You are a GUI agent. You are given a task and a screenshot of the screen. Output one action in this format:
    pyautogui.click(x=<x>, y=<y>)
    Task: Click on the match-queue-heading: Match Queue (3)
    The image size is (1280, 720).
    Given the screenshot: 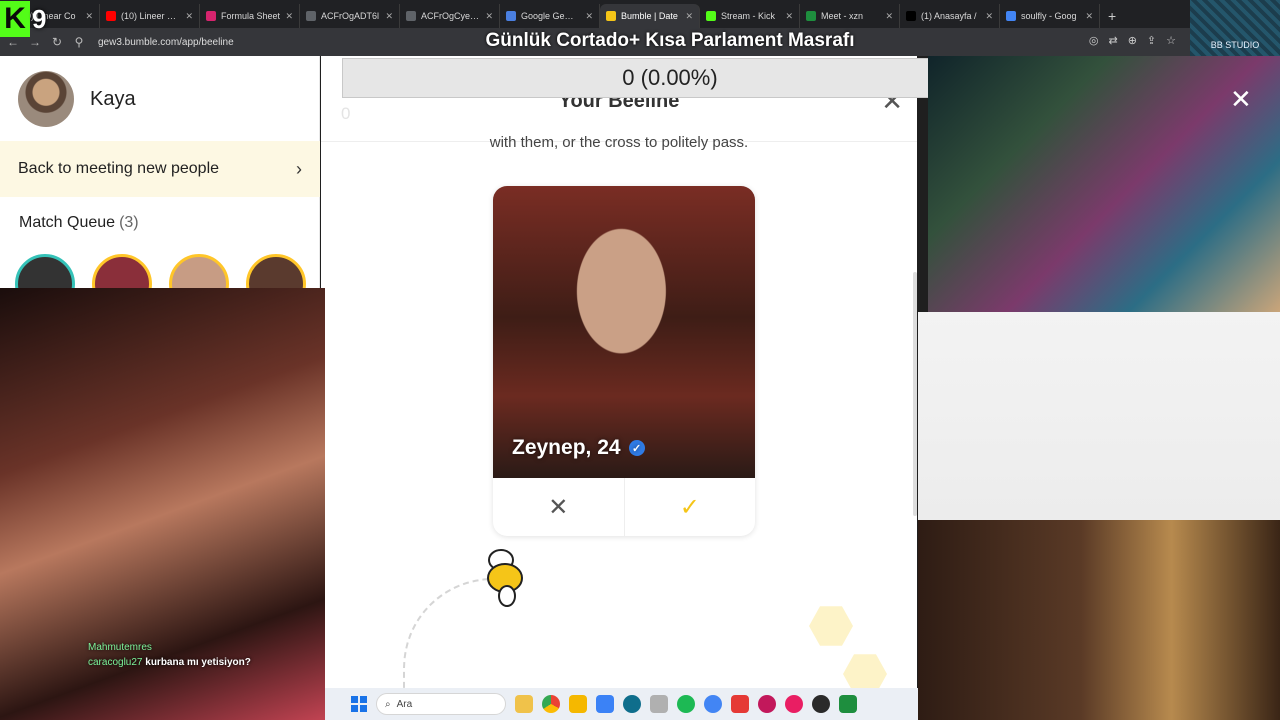 What is the action you would take?
    pyautogui.click(x=79, y=223)
    